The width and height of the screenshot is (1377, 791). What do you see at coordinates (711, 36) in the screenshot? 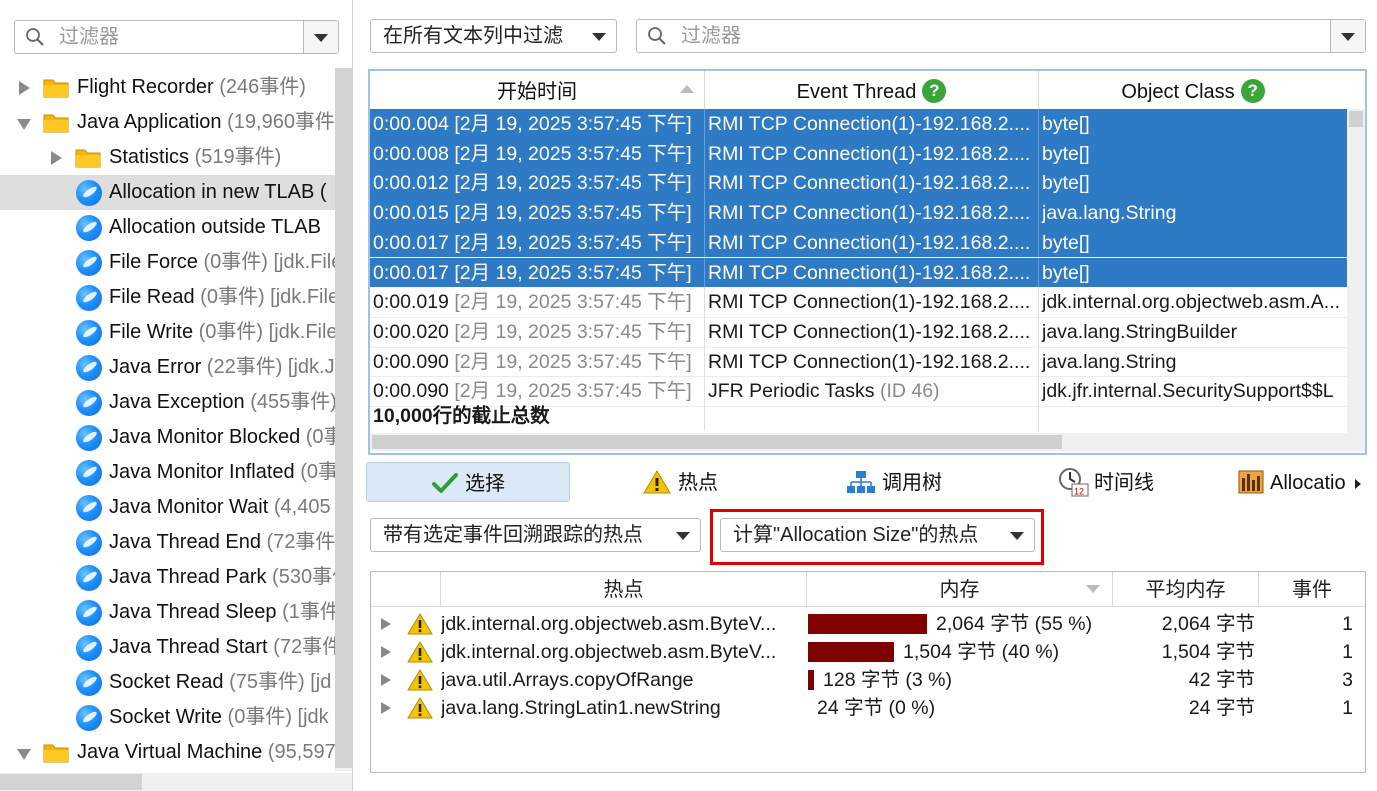
I see `table-filter-input: 过滤器` at bounding box center [711, 36].